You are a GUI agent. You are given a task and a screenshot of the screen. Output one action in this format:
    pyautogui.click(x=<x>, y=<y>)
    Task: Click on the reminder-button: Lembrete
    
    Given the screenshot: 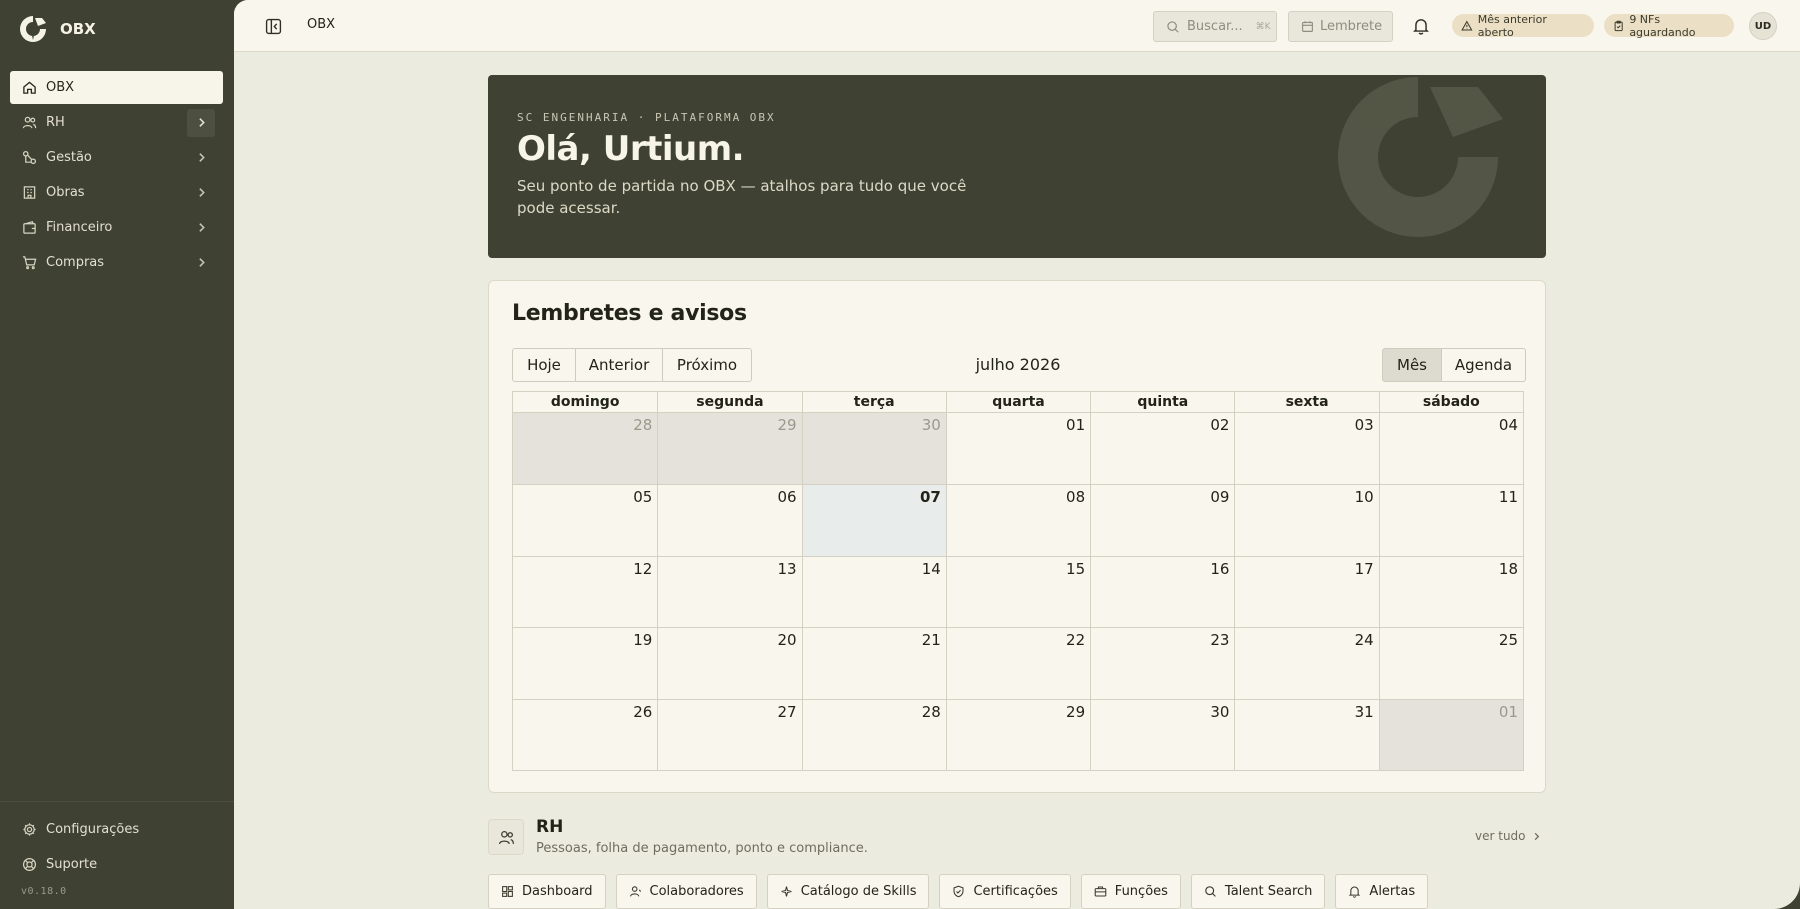 What is the action you would take?
    pyautogui.click(x=1340, y=26)
    